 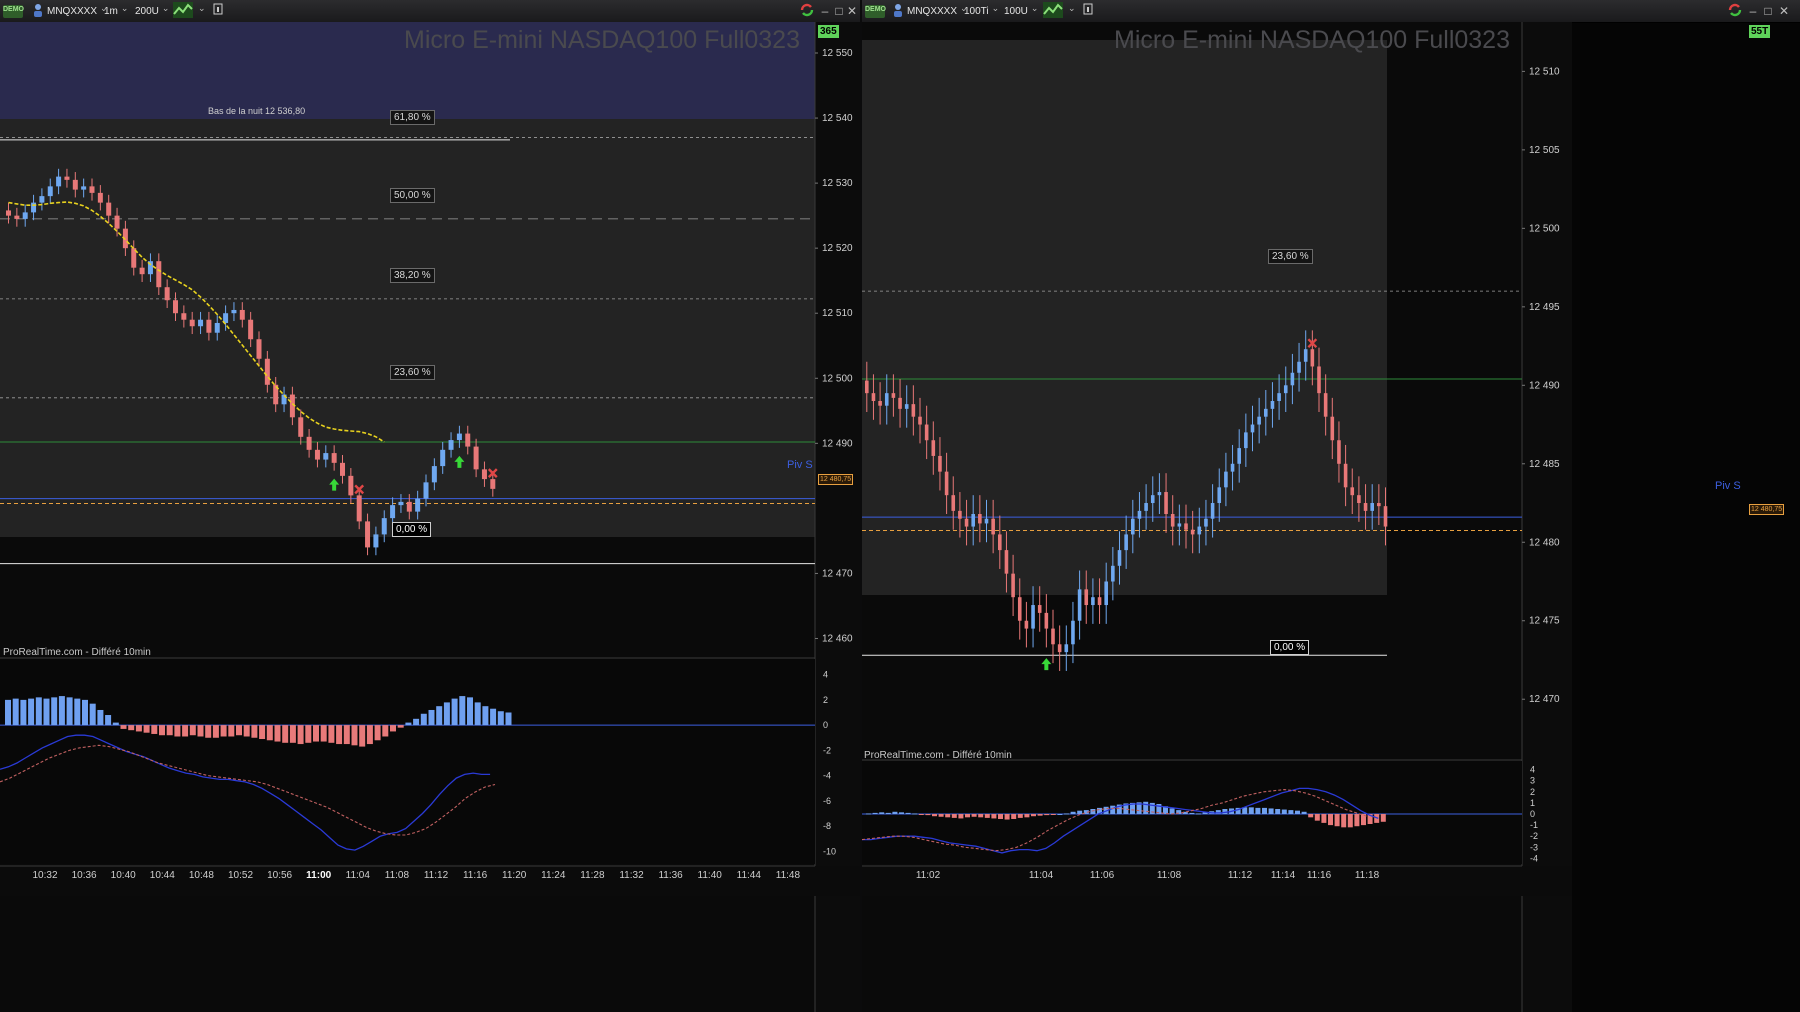 I want to click on timeframe-selector: 100Ti, so click(x=981, y=11).